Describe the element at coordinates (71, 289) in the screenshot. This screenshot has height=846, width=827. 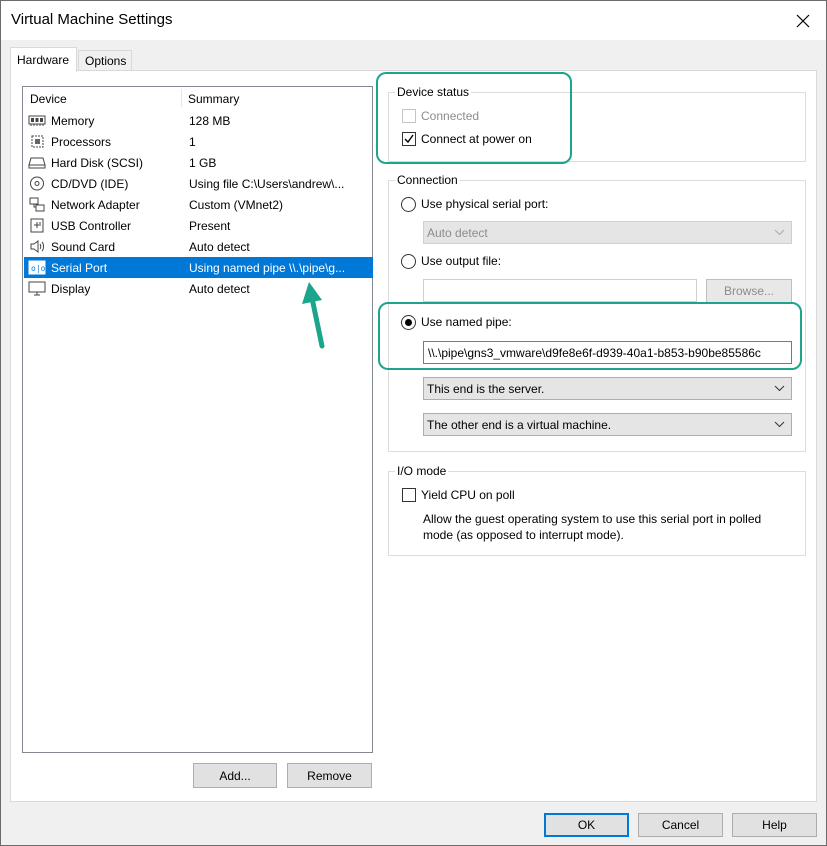
I see `device-name: Display` at that location.